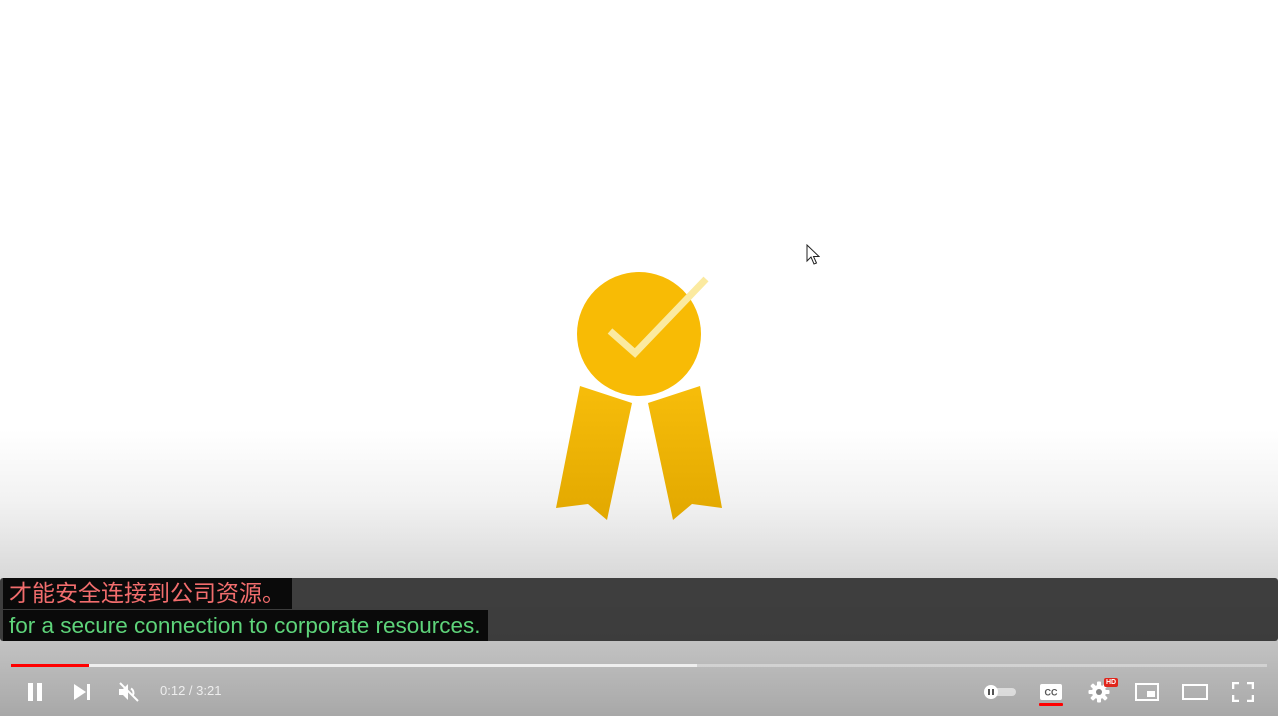 This screenshot has width=1278, height=716. What do you see at coordinates (1111, 682) in the screenshot?
I see `hd-badge: HD` at bounding box center [1111, 682].